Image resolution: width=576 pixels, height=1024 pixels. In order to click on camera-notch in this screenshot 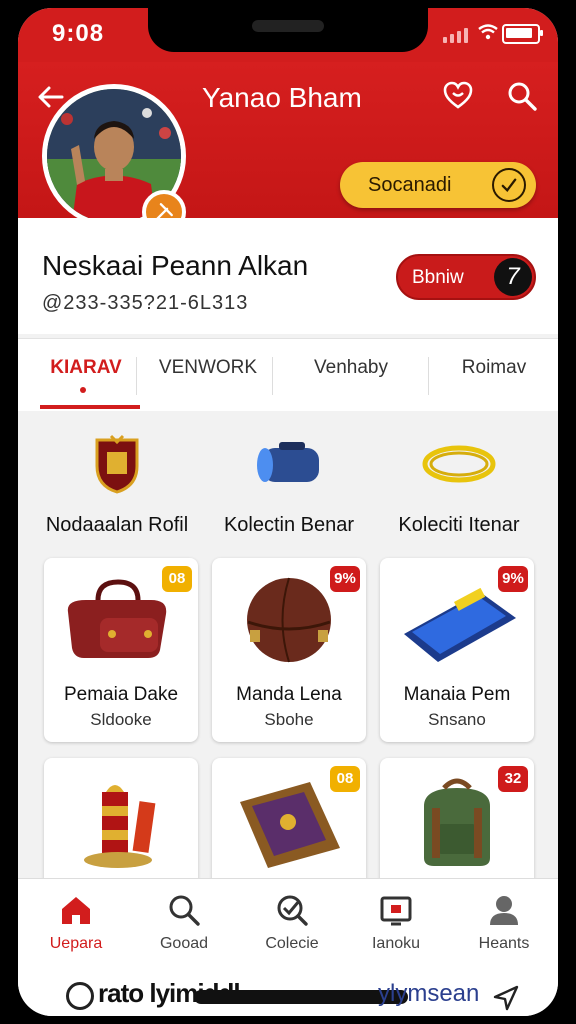, I will do `click(288, 30)`.